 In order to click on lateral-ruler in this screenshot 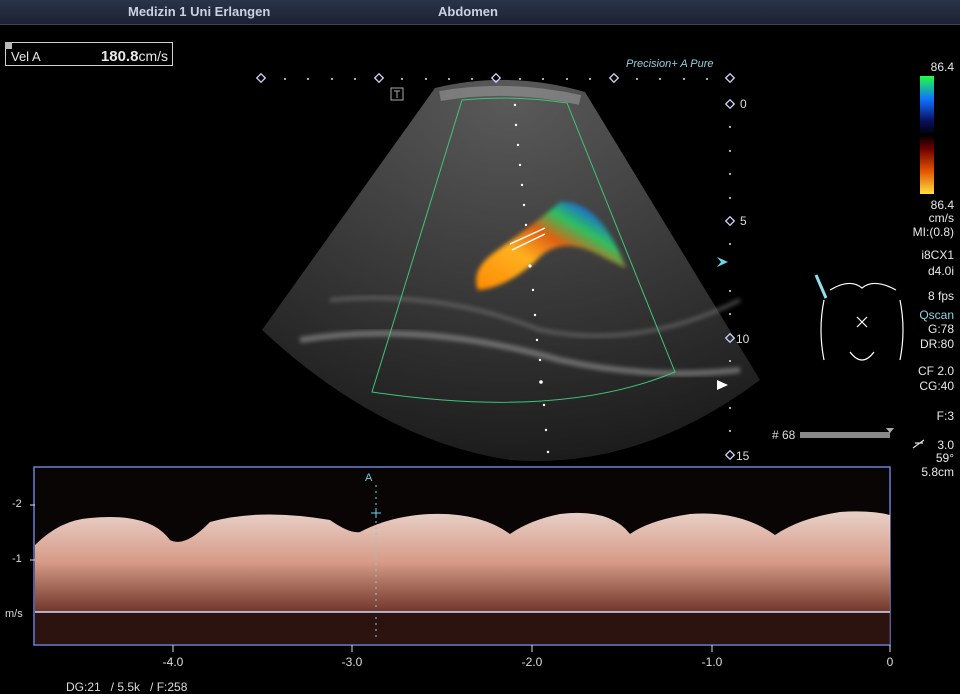, I will do `click(495, 78)`.